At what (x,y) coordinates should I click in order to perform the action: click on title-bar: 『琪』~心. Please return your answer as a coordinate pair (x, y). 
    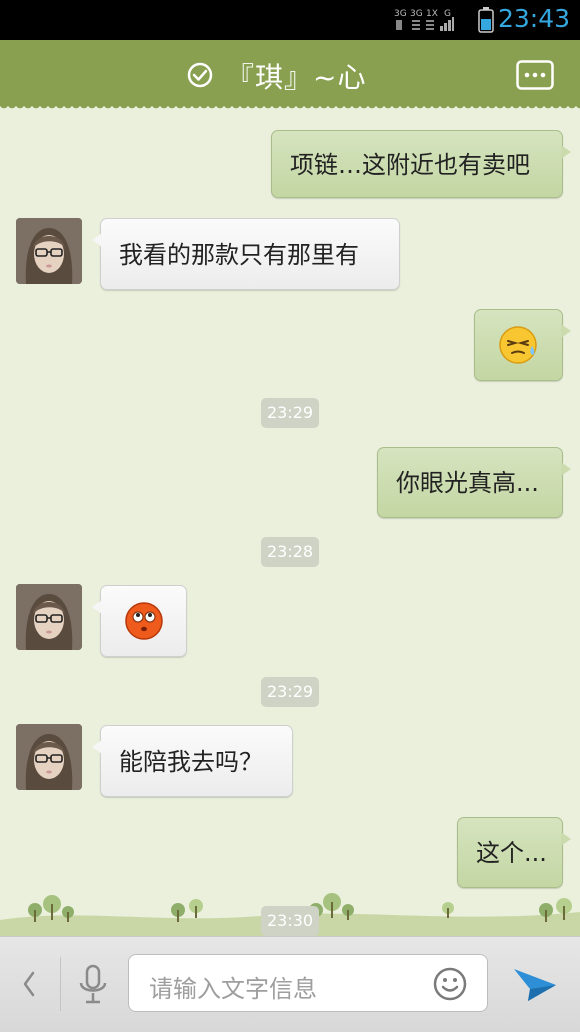
    Looking at the image, I should click on (290, 76).